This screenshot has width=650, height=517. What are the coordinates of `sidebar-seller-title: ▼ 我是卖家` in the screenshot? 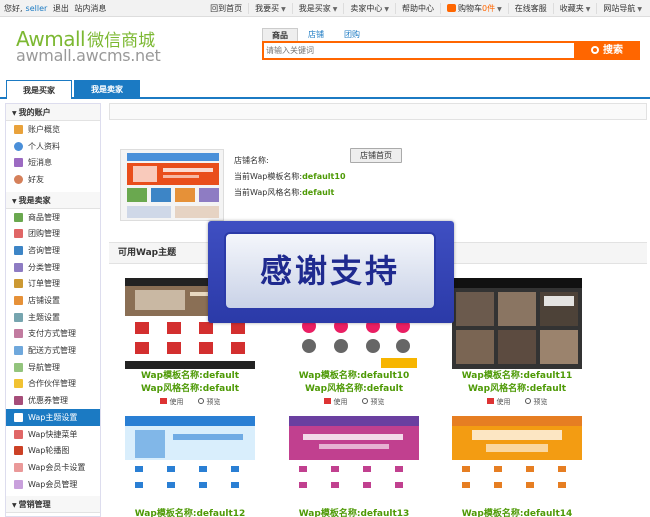 It's located at (53, 200).